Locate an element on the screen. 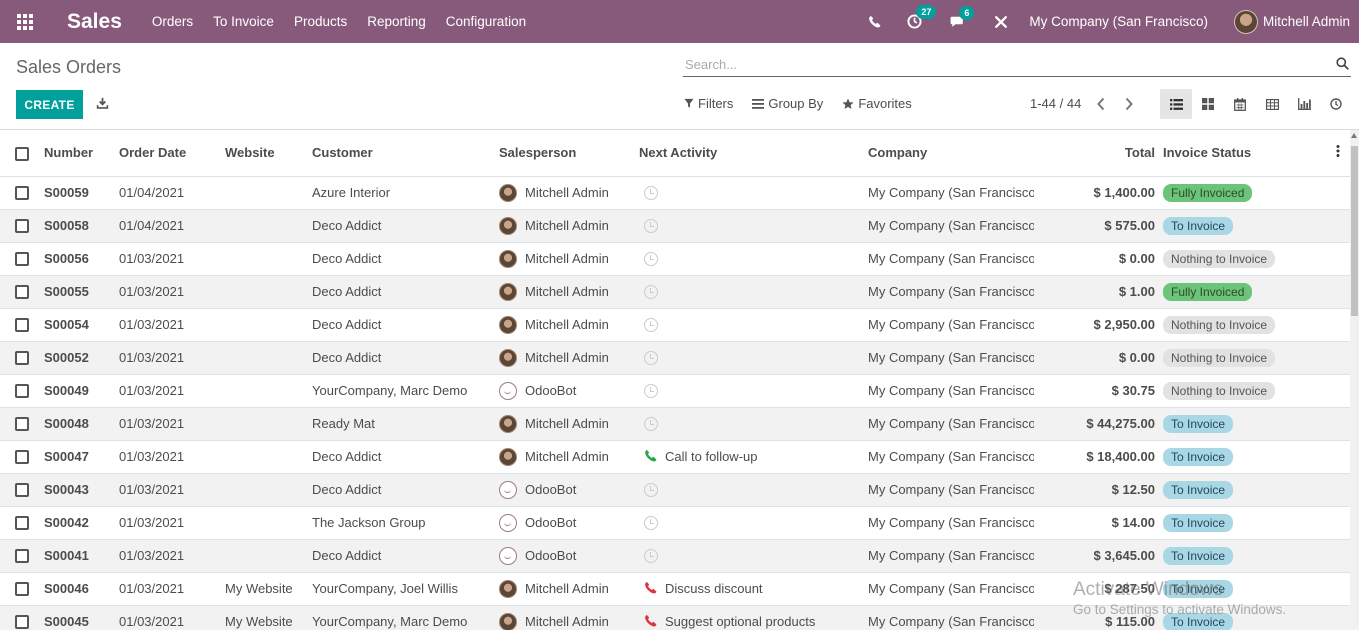 Image resolution: width=1359 pixels, height=630 pixels. select-all-checkbox is located at coordinates (22, 153).